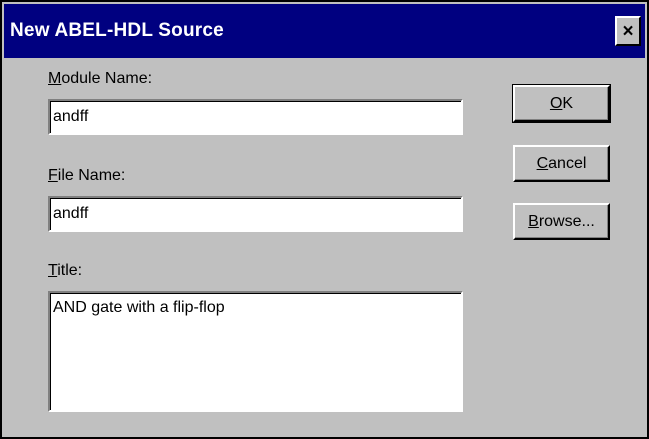  I want to click on title-mnemonic: T, so click(53, 270).